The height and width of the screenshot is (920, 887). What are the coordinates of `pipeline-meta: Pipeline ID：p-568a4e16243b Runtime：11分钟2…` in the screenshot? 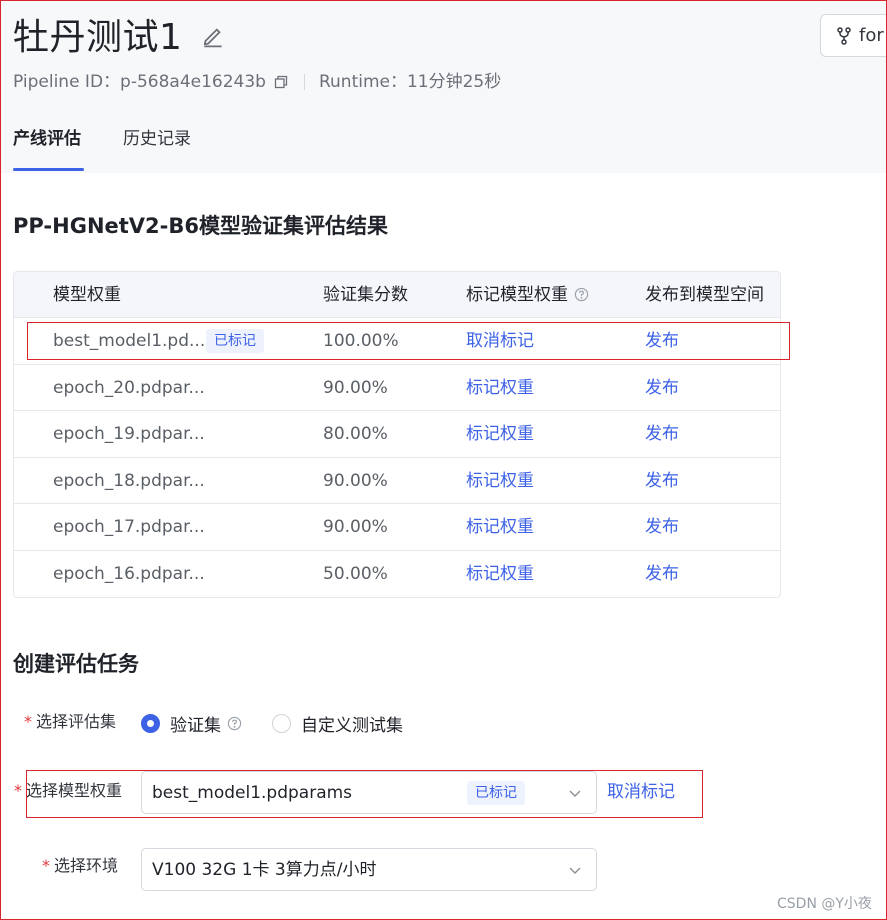 It's located at (257, 82).